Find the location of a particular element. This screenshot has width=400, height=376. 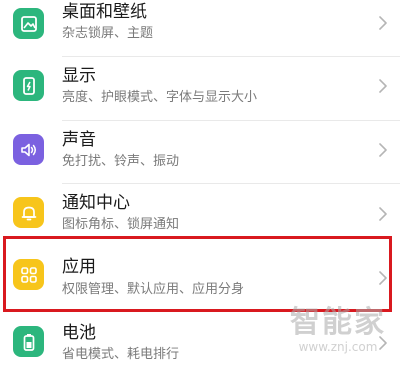

item-subtitle: 图标角标、锁屏通知 is located at coordinates (121, 224).